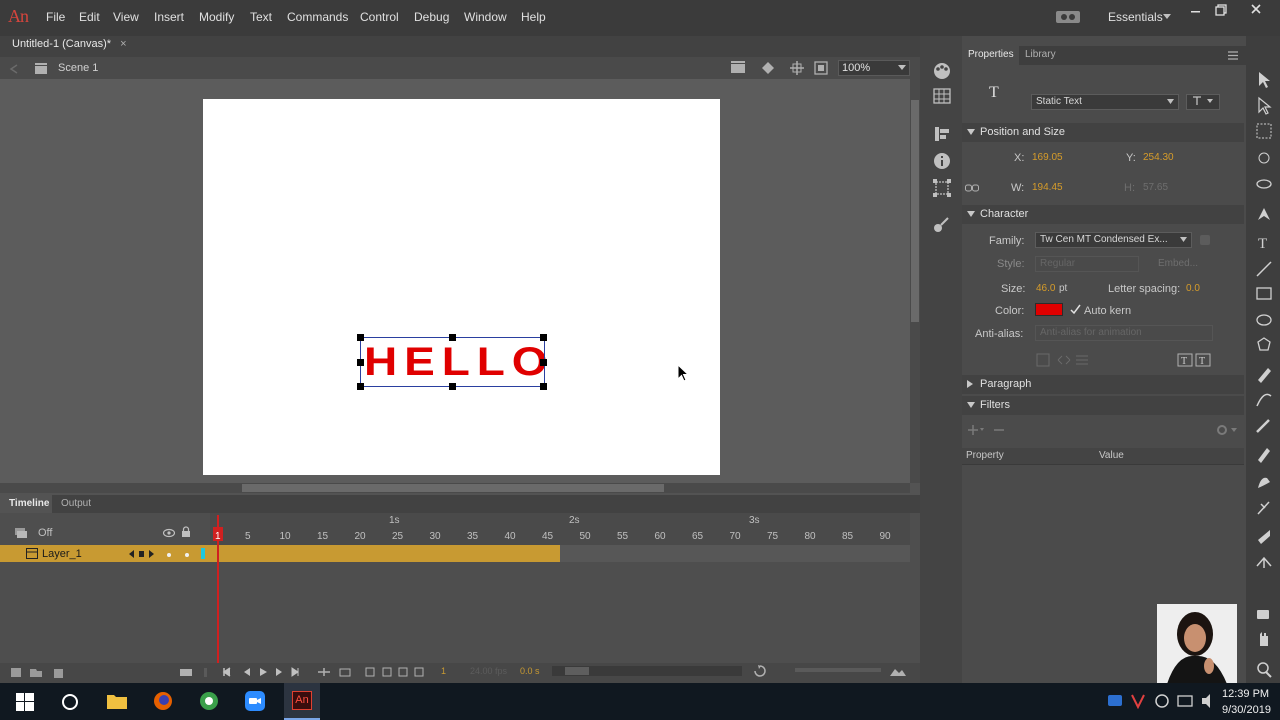 This screenshot has width=1280, height=720. I want to click on align-icon, so click(942, 134).